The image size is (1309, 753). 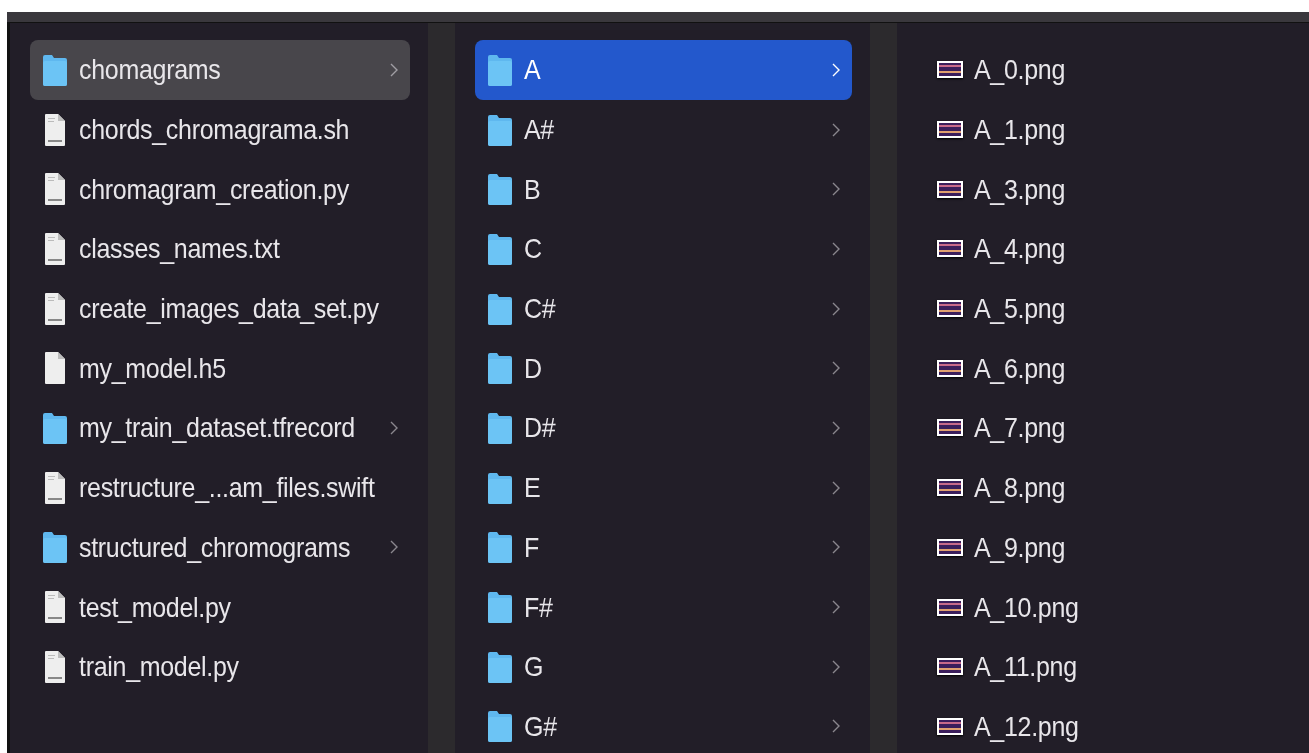 What do you see at coordinates (1108, 428) in the screenshot?
I see `file-row: A_7.png` at bounding box center [1108, 428].